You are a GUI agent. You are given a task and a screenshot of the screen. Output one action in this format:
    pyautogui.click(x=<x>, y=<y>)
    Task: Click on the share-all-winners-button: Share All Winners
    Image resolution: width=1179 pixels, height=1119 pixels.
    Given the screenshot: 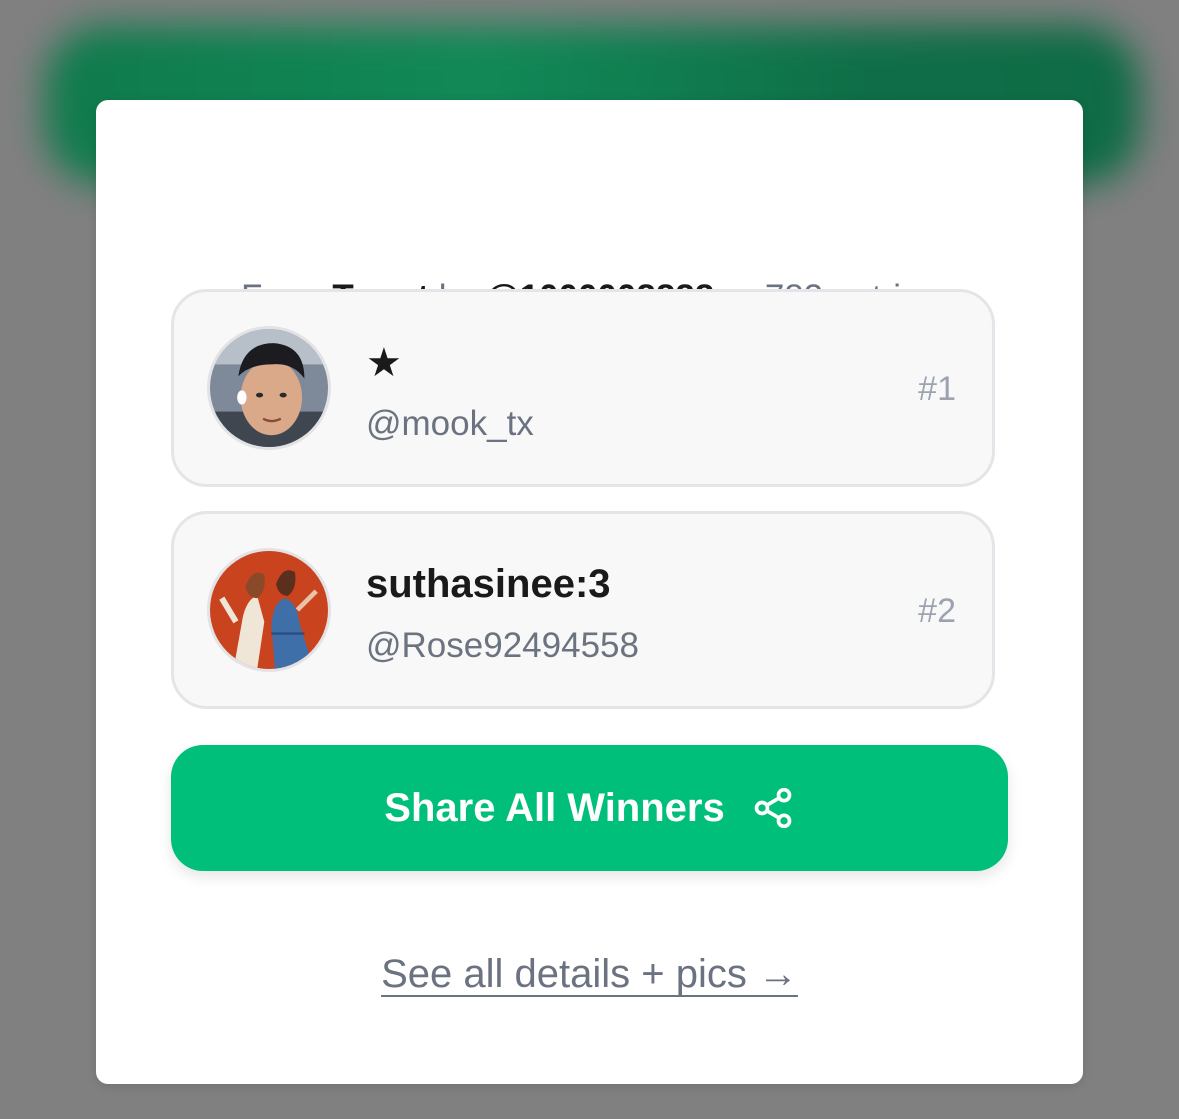 What is the action you would take?
    pyautogui.click(x=589, y=808)
    